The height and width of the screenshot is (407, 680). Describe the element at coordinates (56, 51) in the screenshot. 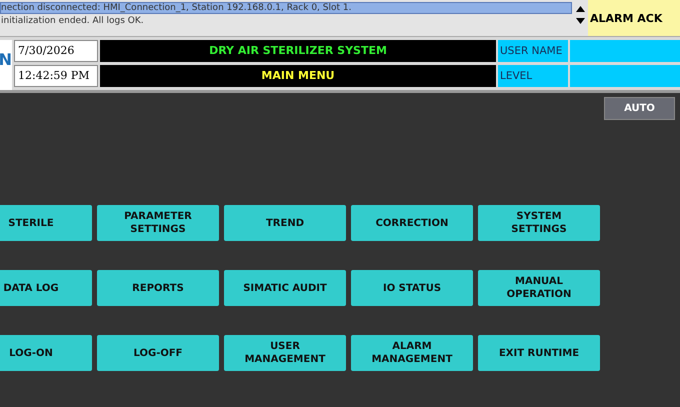

I see `date-display: 7/30/2026` at that location.